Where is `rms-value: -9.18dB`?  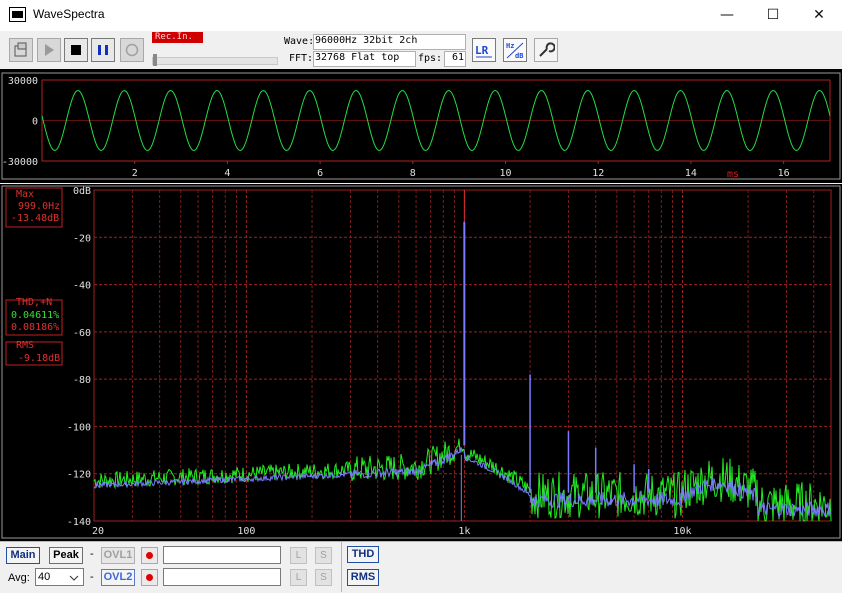 rms-value: -9.18dB is located at coordinates (39, 358).